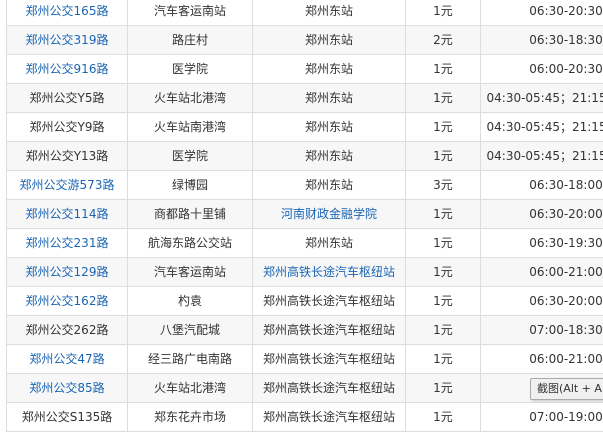  I want to click on route-name-cell: 郑州公交Y9路, so click(67, 127).